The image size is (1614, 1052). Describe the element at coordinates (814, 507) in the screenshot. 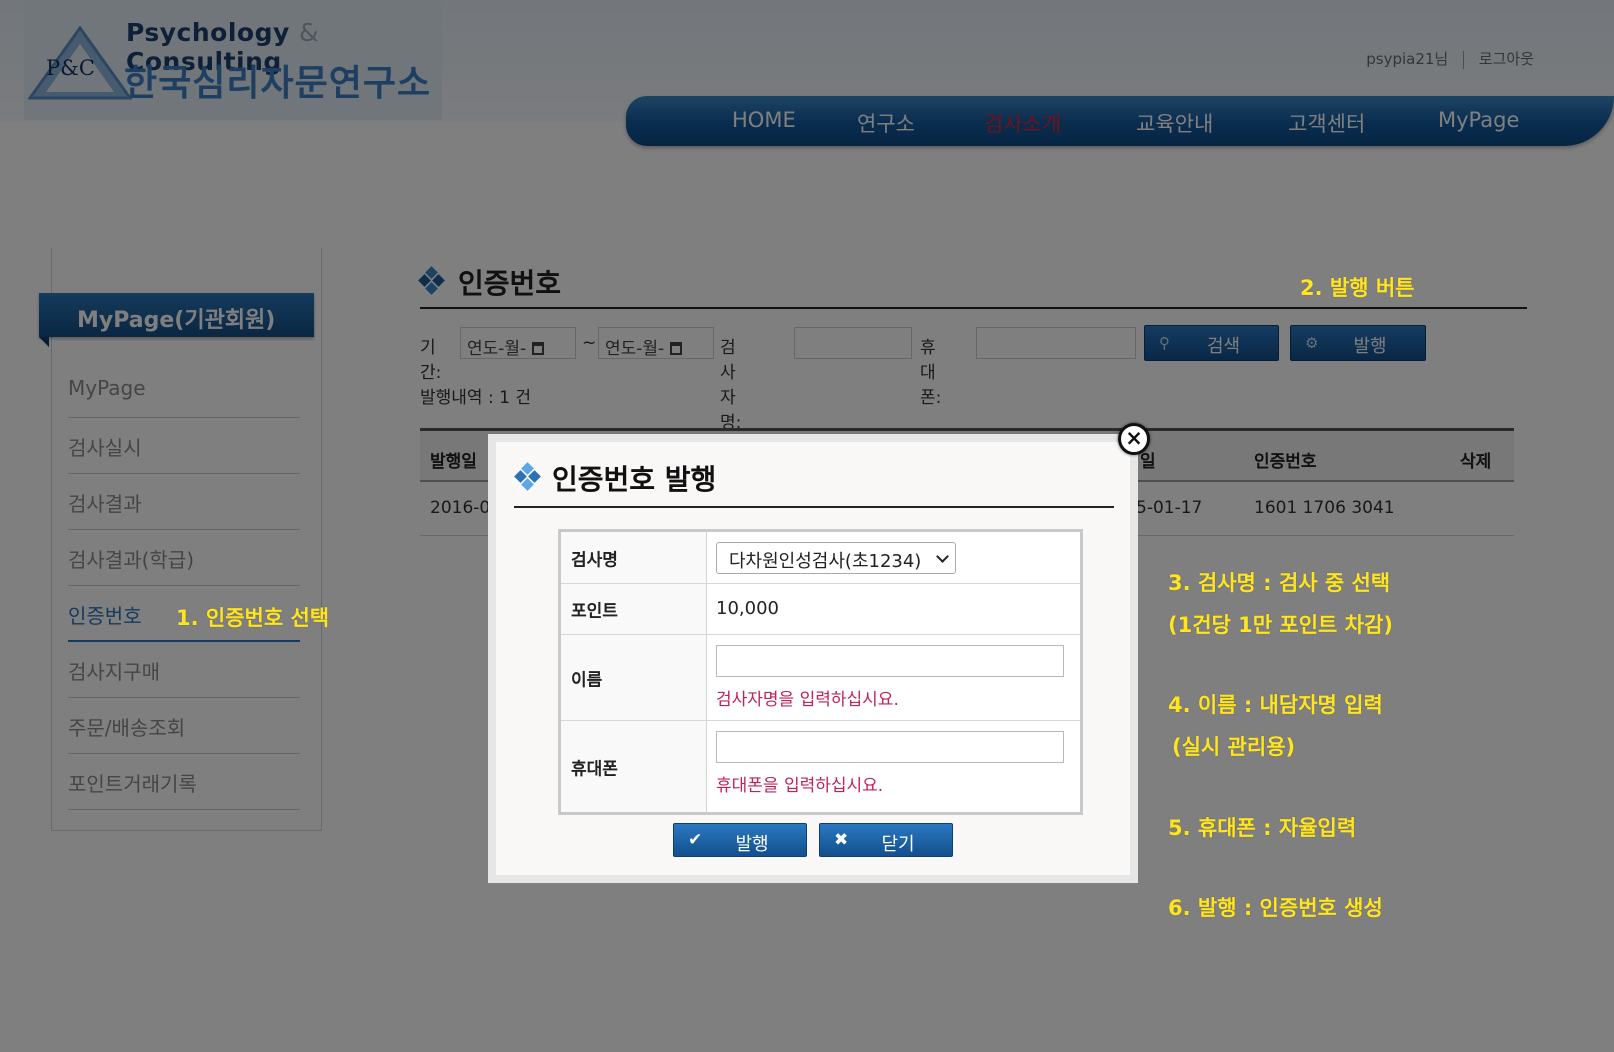

I see `modal-title-divider` at that location.